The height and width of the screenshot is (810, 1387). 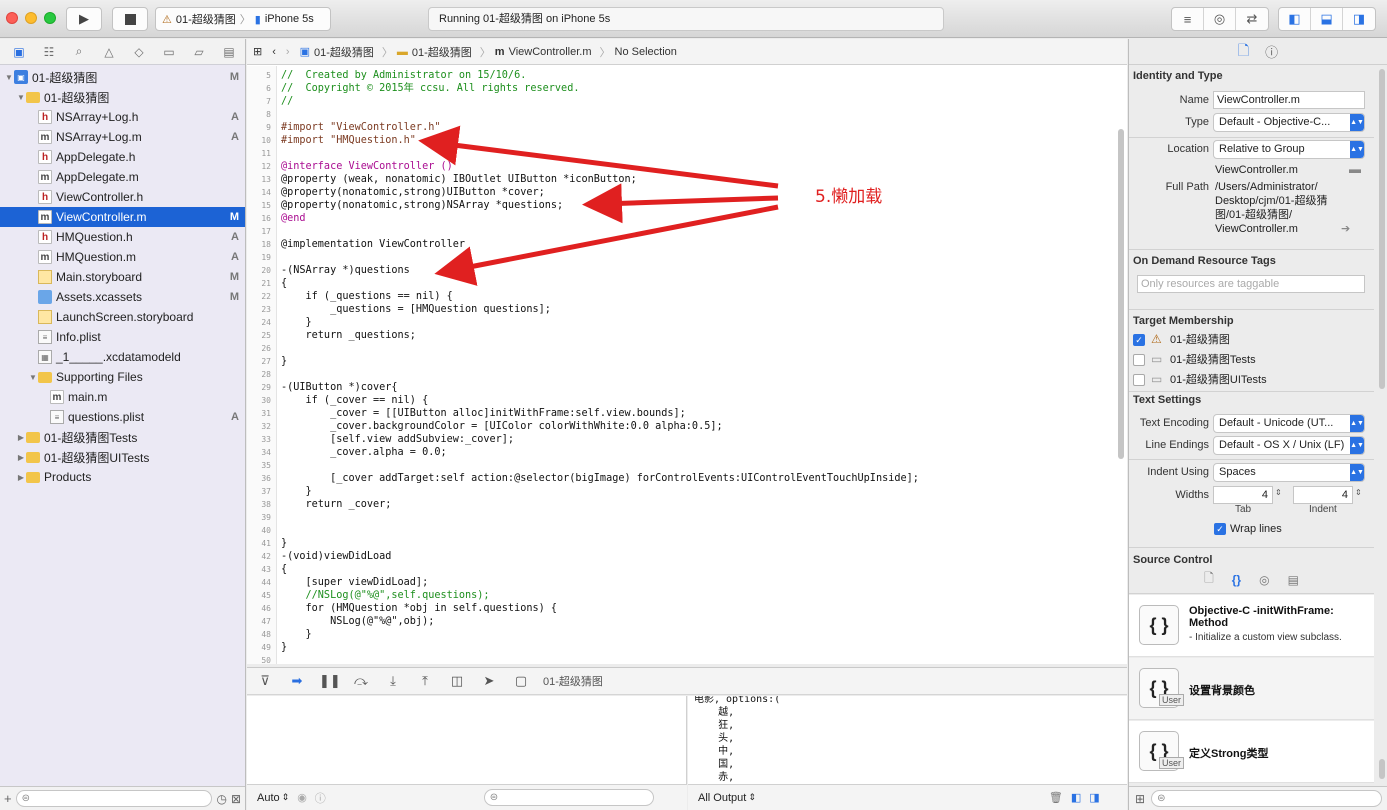 What do you see at coordinates (568, 797) in the screenshot?
I see `variables-filter-field: ⊜` at bounding box center [568, 797].